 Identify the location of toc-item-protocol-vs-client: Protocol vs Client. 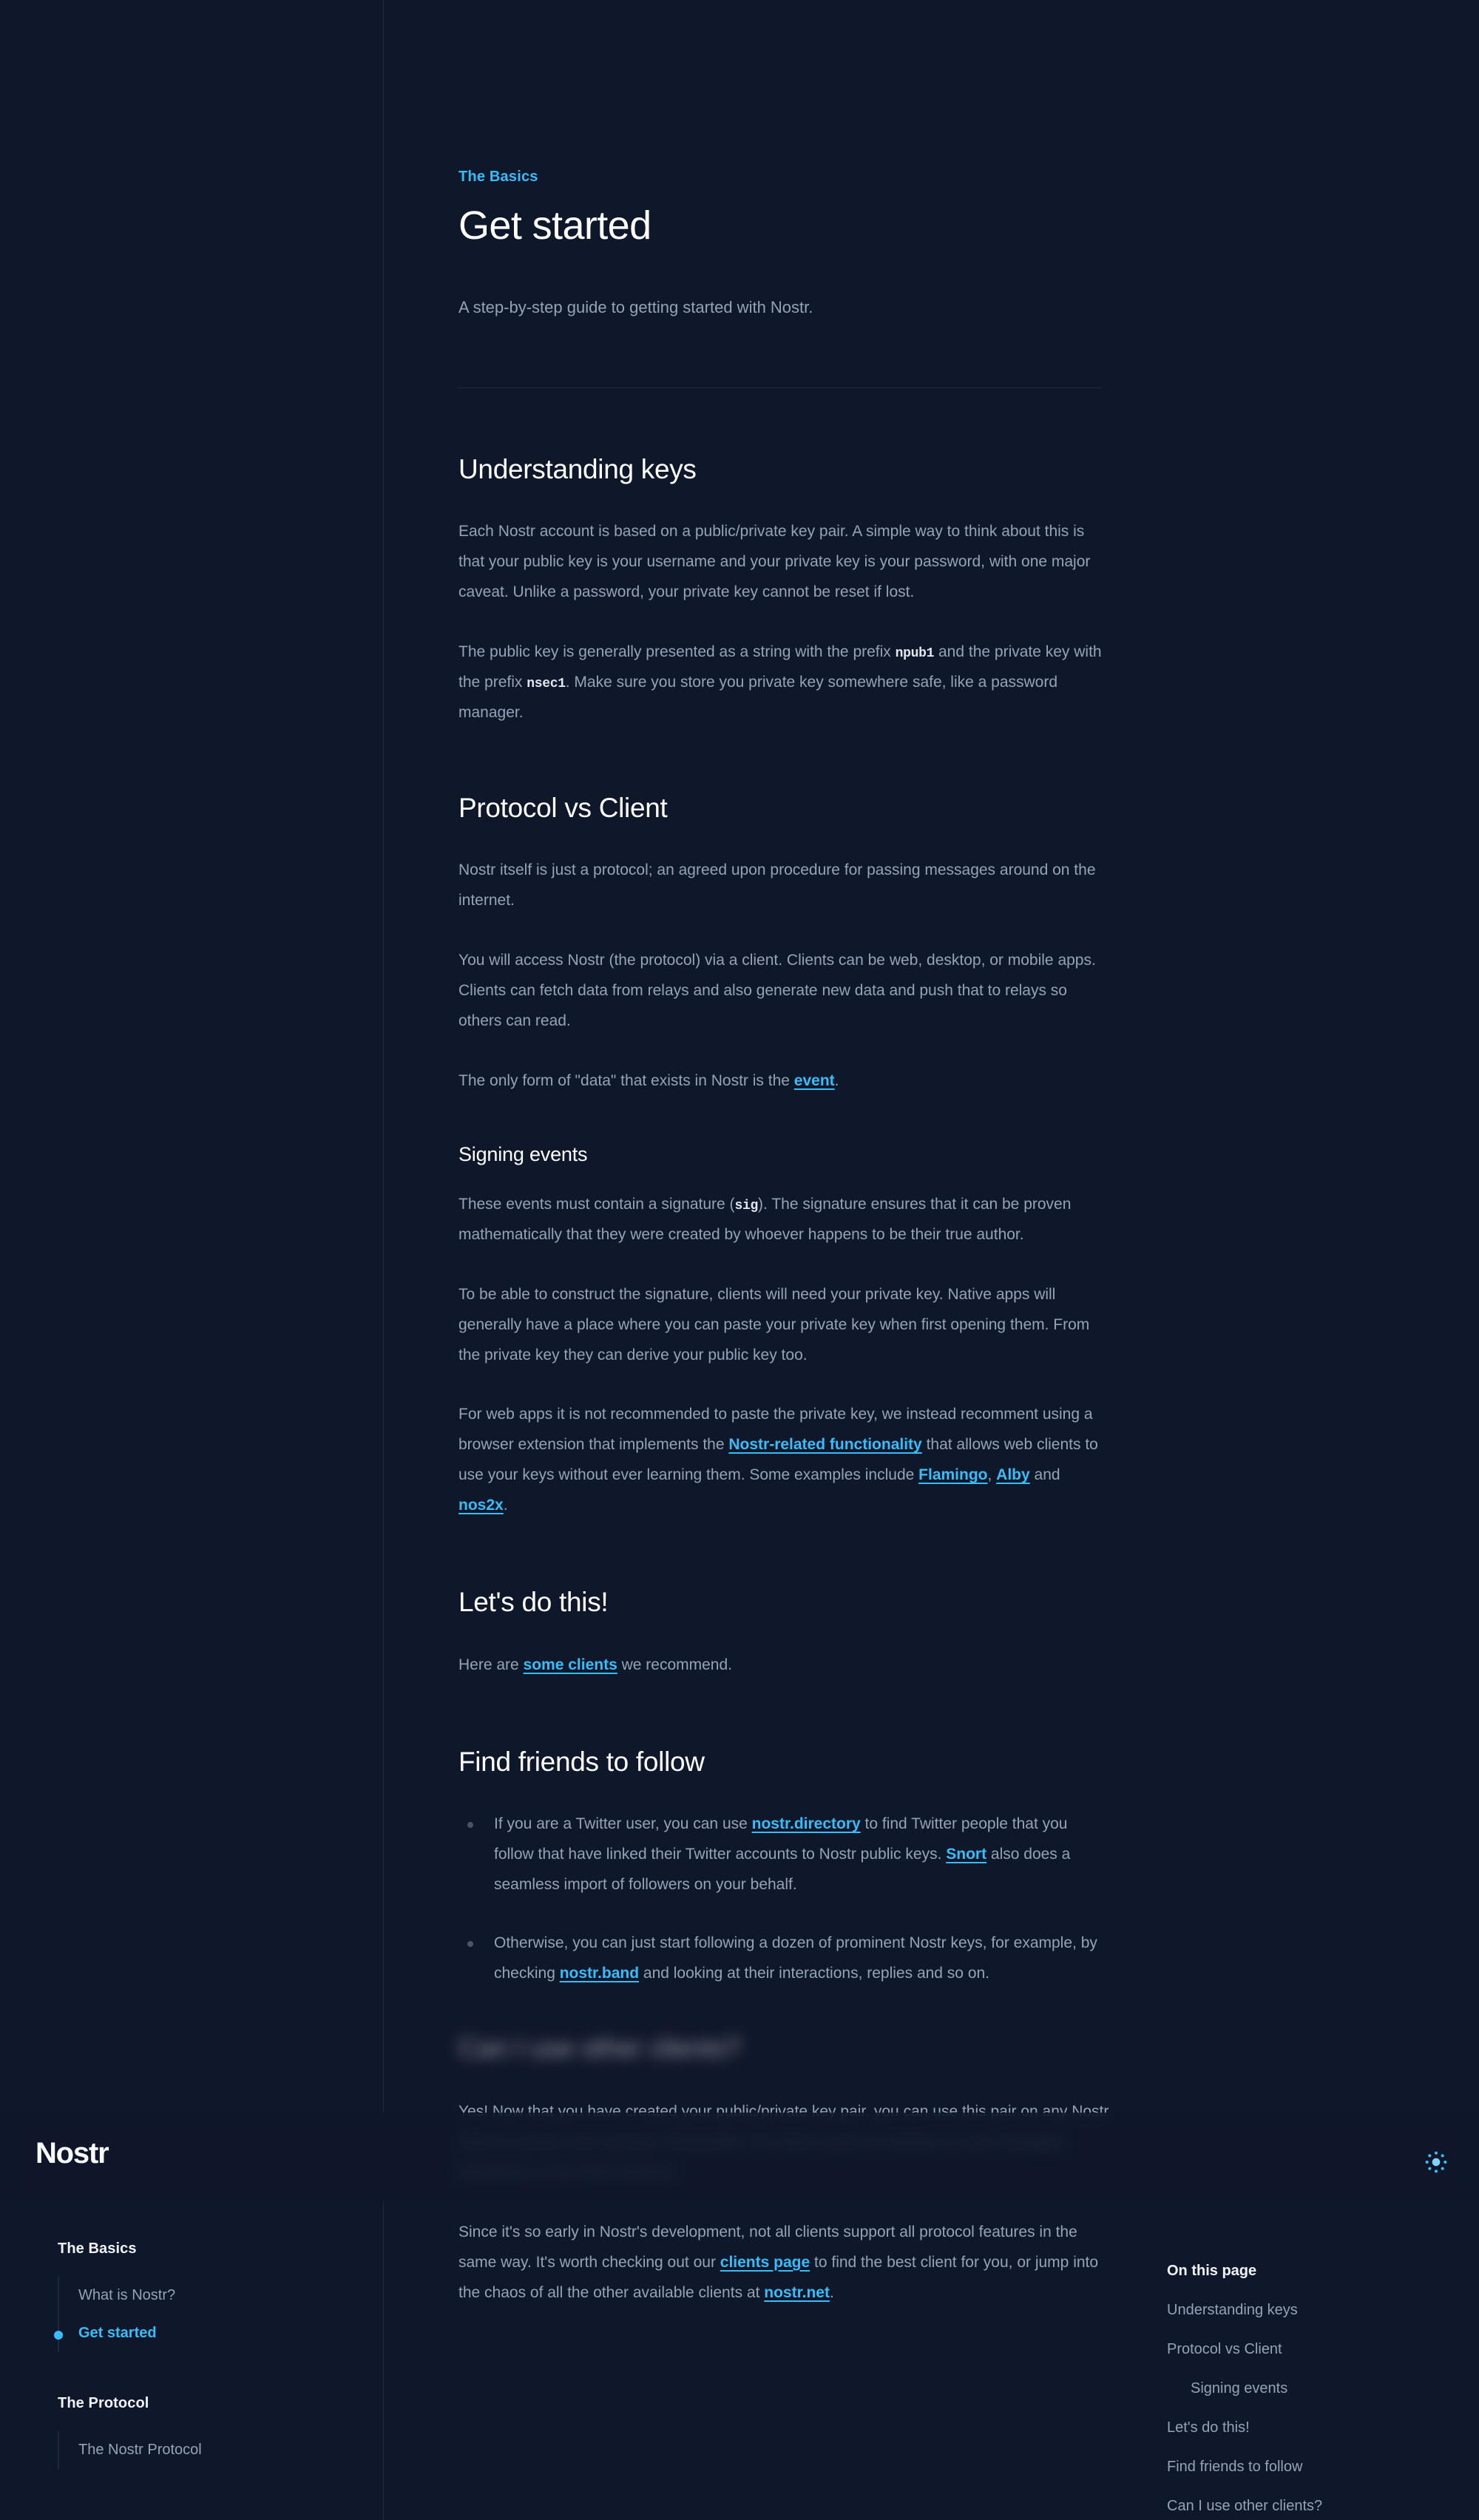
(1307, 2350).